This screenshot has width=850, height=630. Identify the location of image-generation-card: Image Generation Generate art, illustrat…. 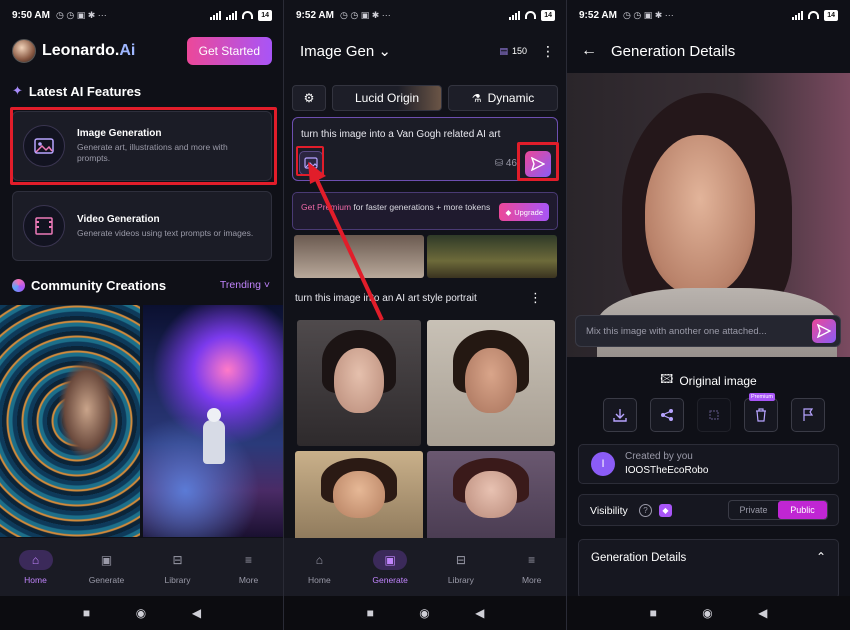
(142, 146).